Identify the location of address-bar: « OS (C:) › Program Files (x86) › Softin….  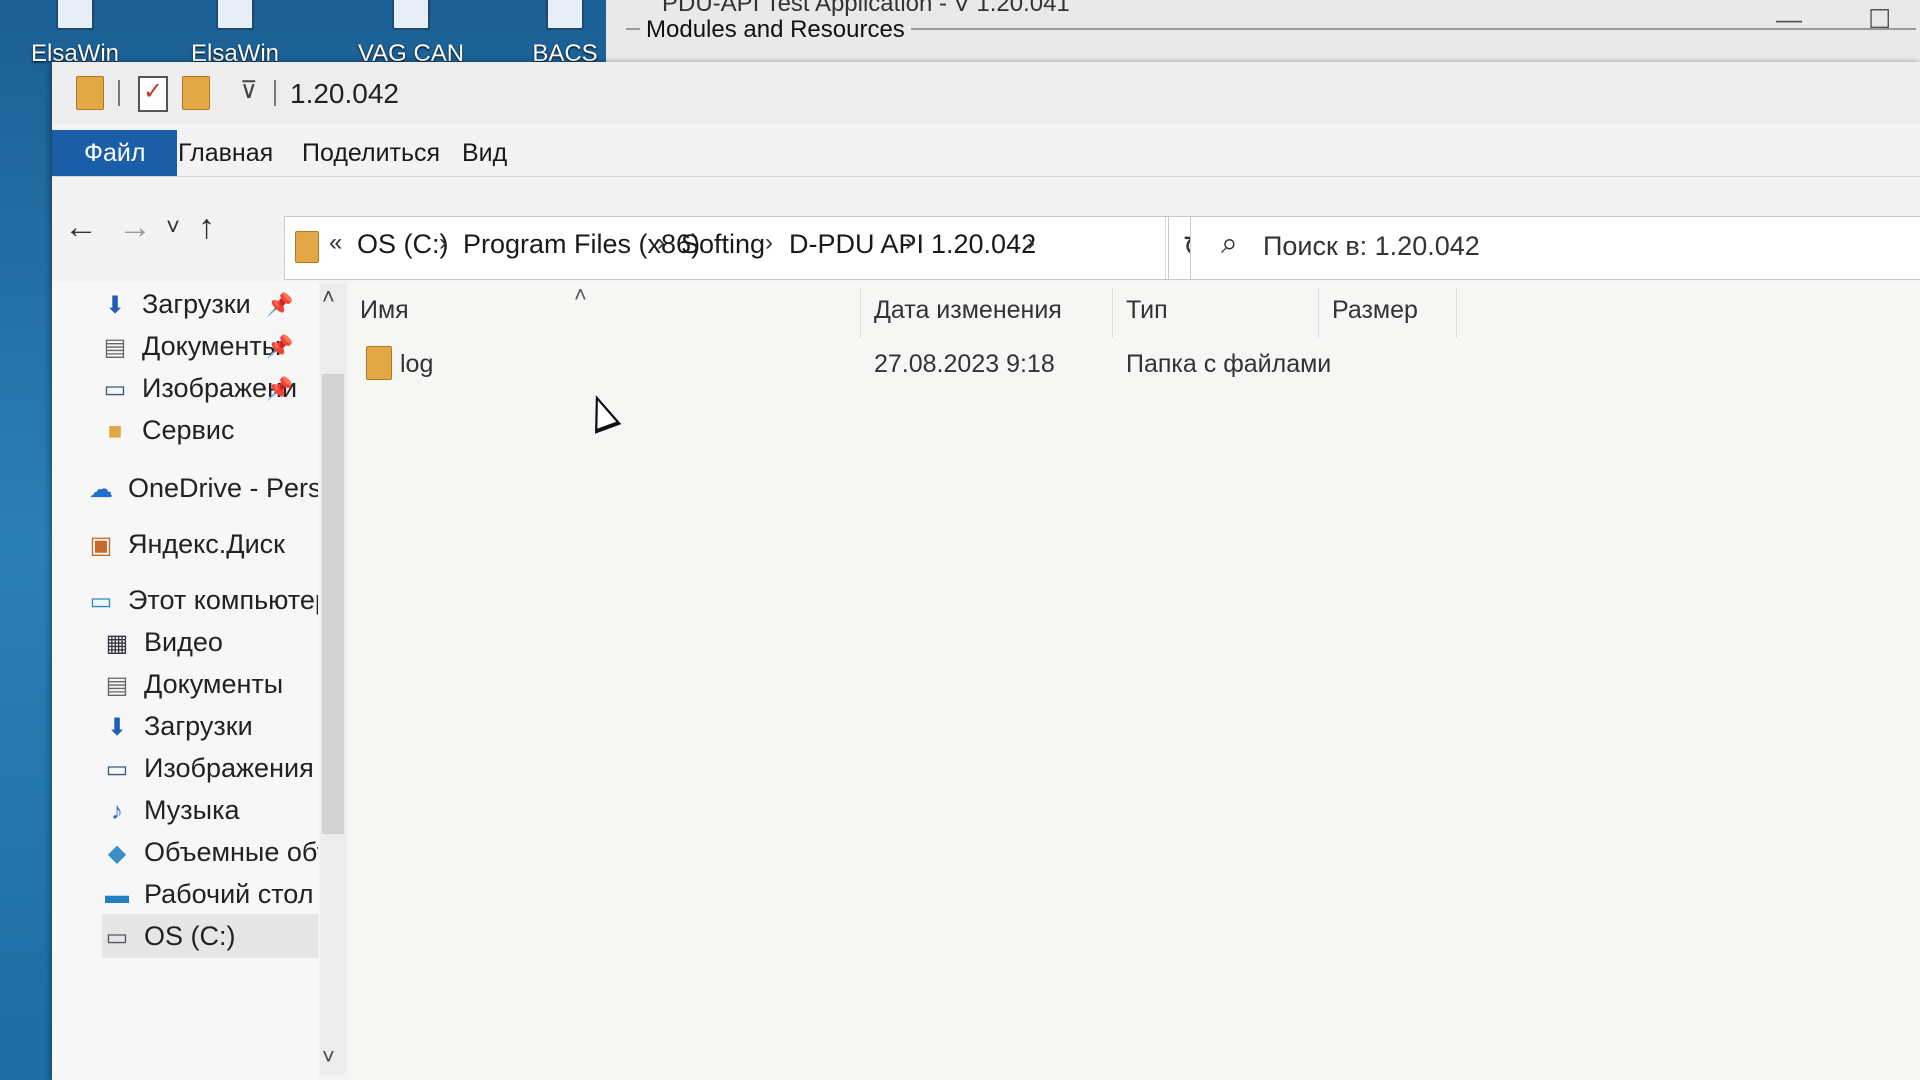
(751, 248).